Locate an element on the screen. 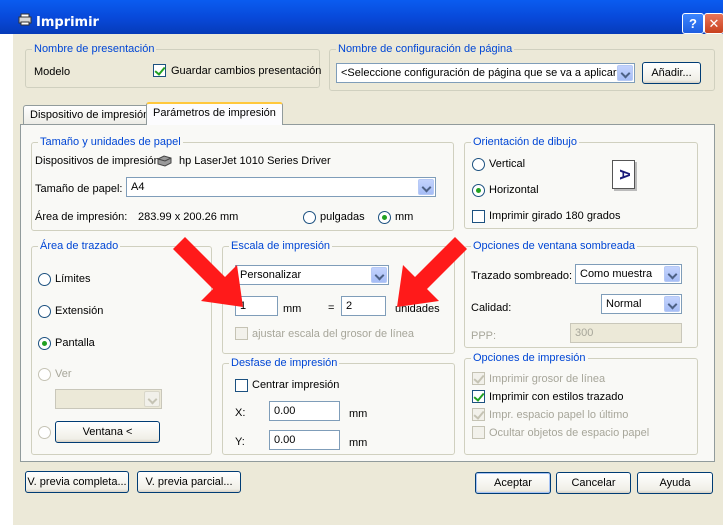  rotate-180-checkbox is located at coordinates (478, 216).